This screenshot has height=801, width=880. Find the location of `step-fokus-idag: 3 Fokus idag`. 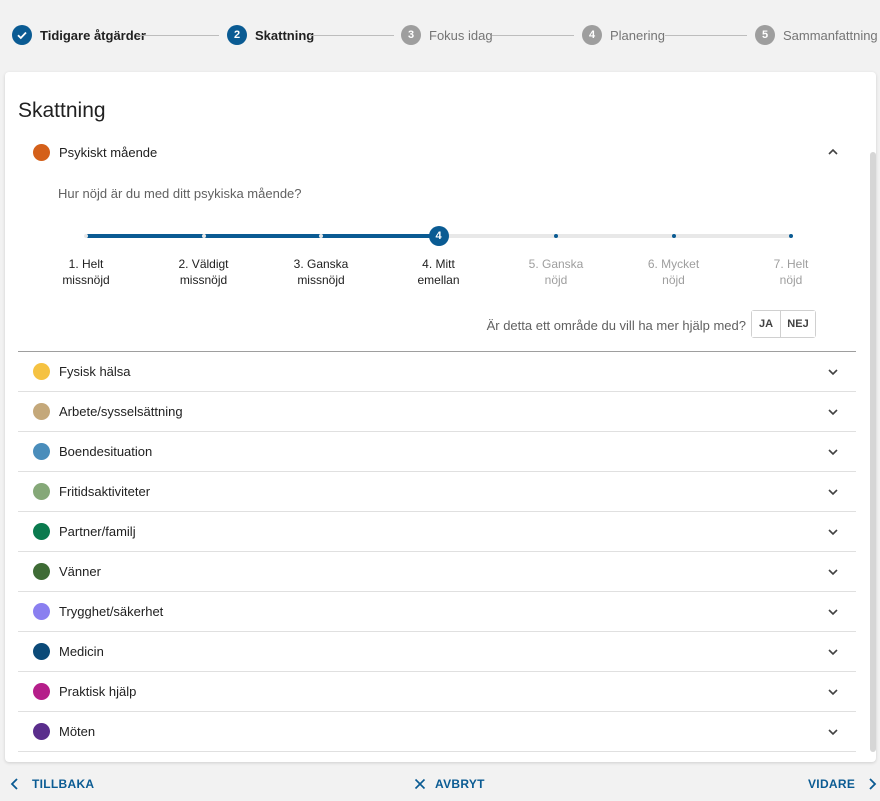

step-fokus-idag: 3 Fokus idag is located at coordinates (447, 35).